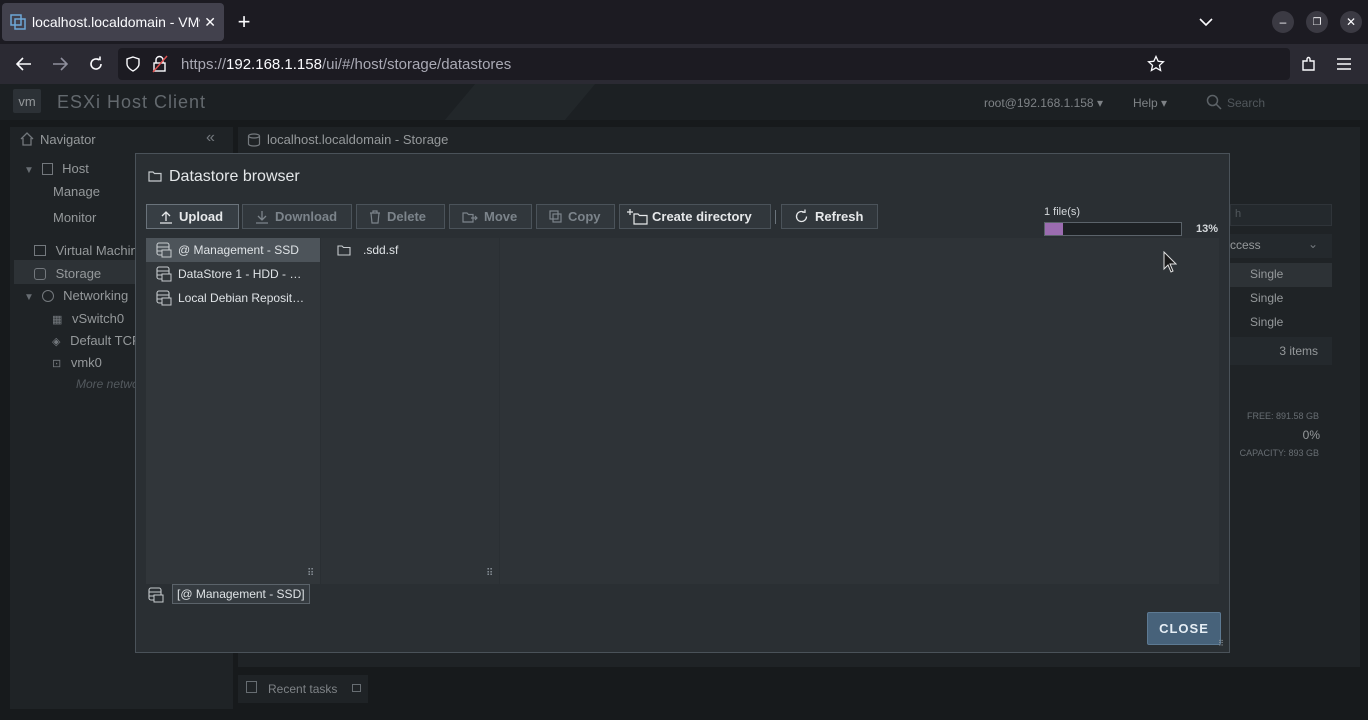 The width and height of the screenshot is (1368, 720). I want to click on datastore-item: @ Management - SSD, so click(233, 250).